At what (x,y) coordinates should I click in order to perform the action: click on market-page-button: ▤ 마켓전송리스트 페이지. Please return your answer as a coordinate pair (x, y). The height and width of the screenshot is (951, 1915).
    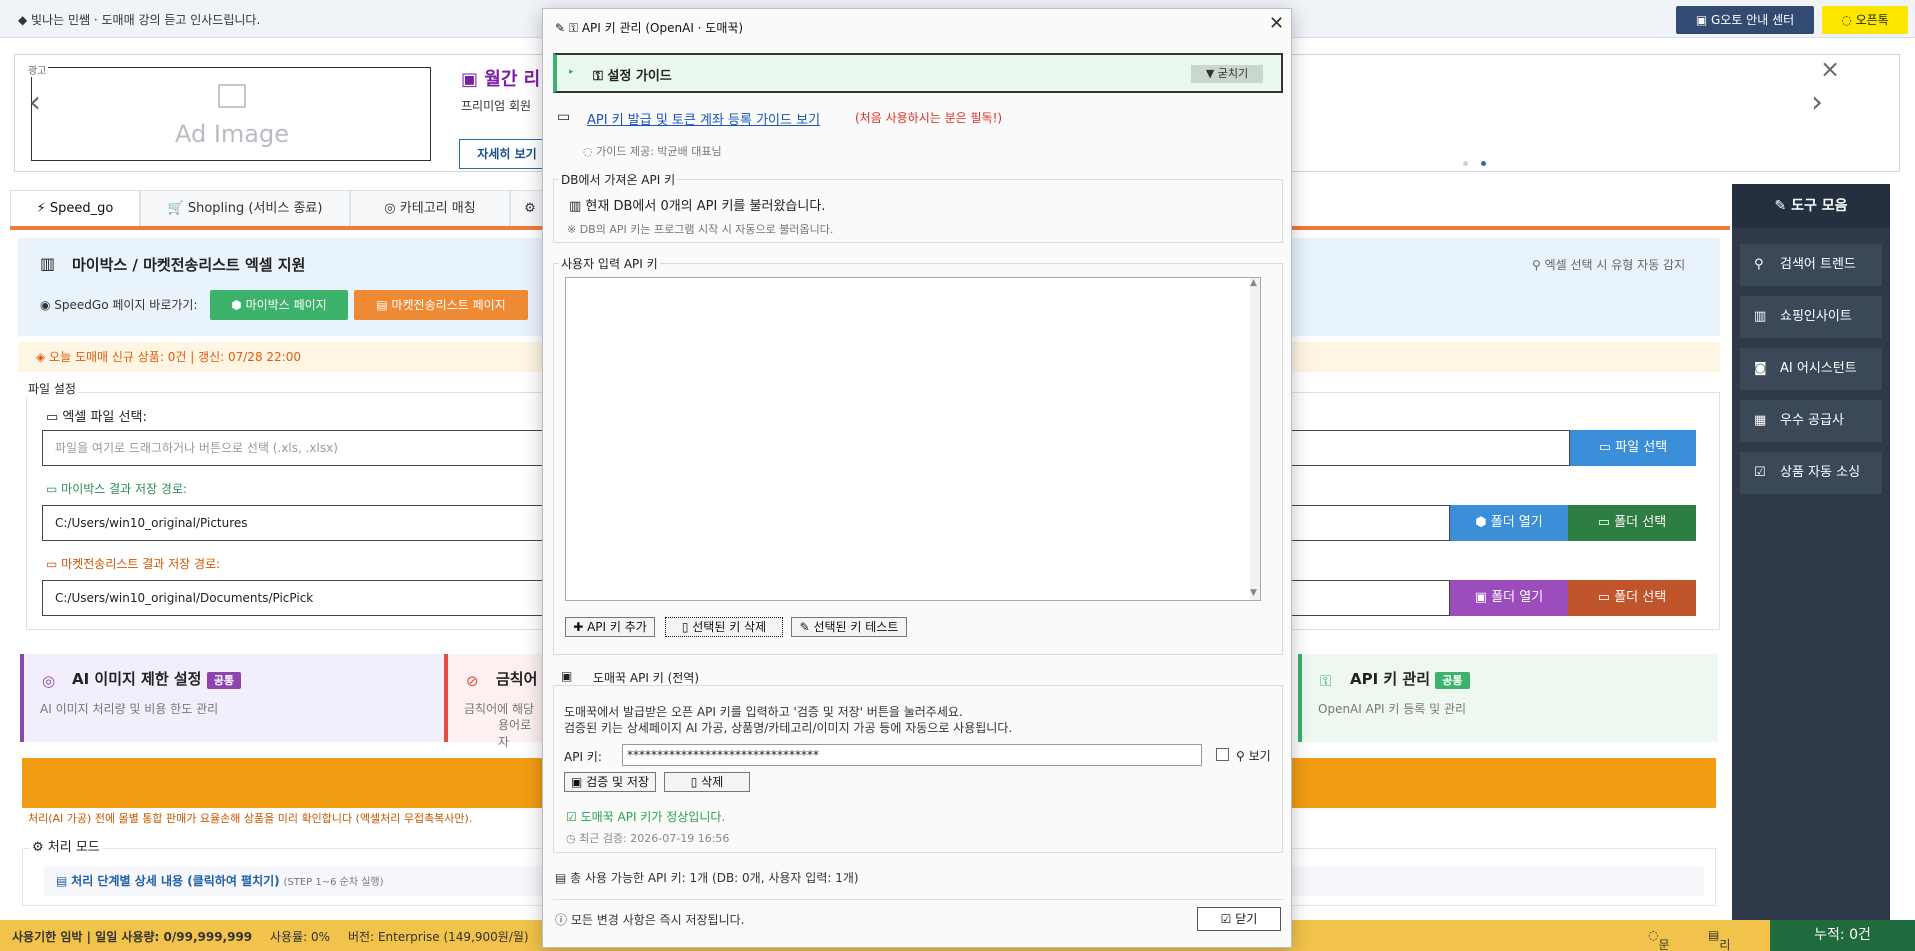
    Looking at the image, I should click on (441, 305).